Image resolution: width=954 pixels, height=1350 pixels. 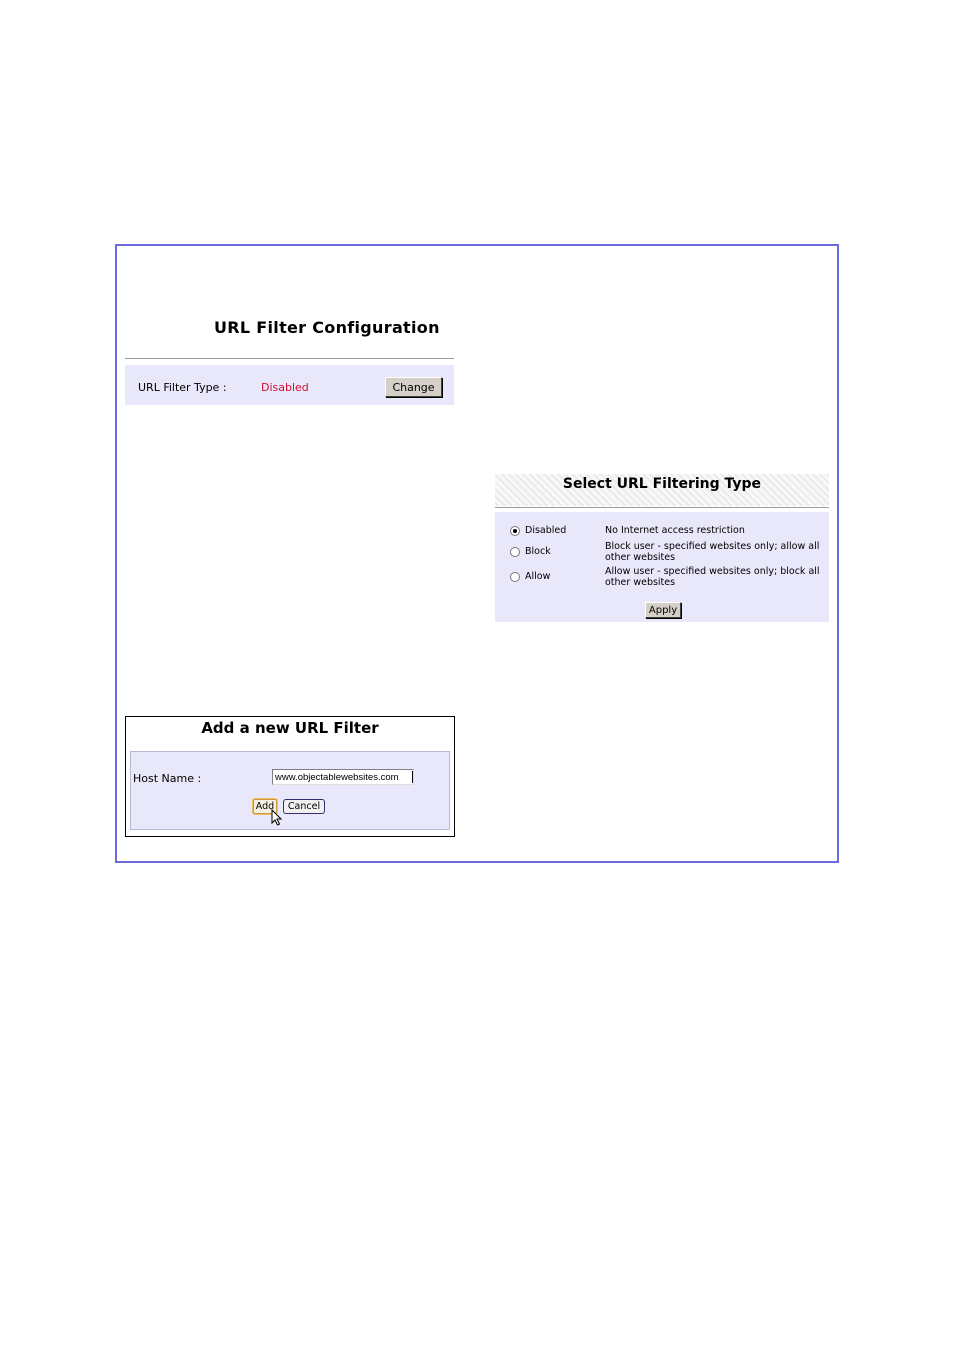 I want to click on host-name-input, so click(x=343, y=777).